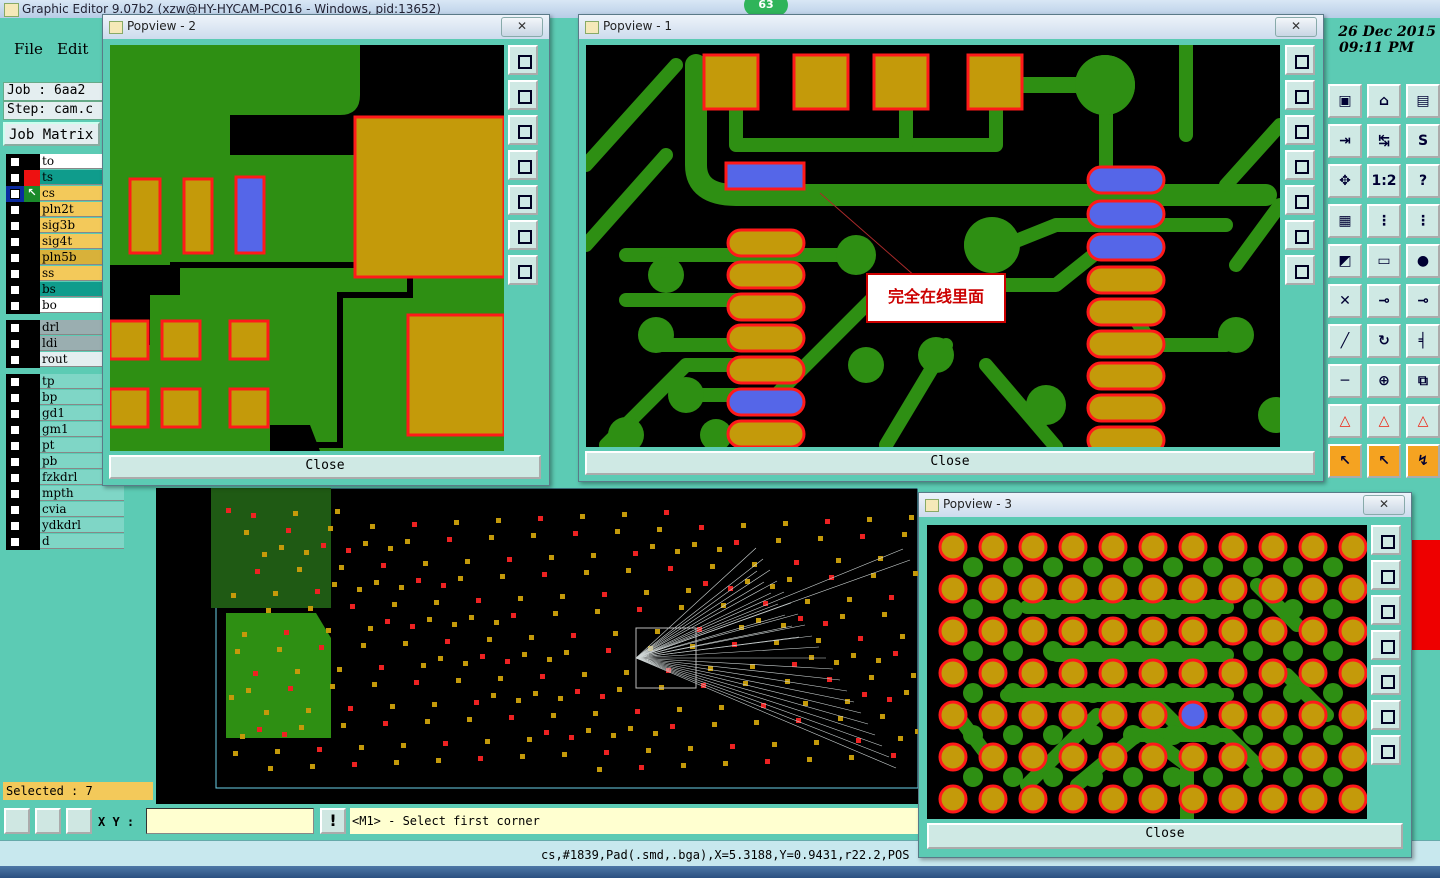  I want to click on popview-1-close-button: Close, so click(950, 463).